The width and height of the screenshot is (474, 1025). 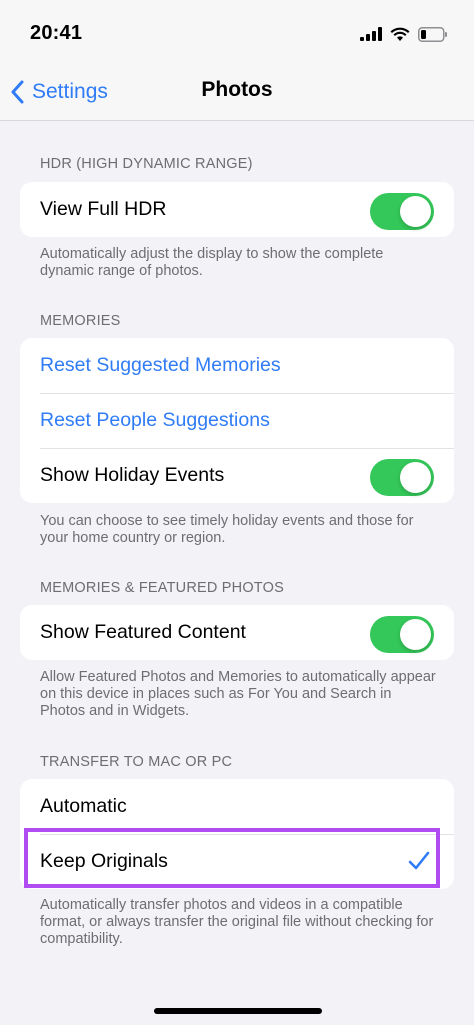 I want to click on reset-suggested-memories-label: Reset Suggested Memories, so click(x=160, y=365).